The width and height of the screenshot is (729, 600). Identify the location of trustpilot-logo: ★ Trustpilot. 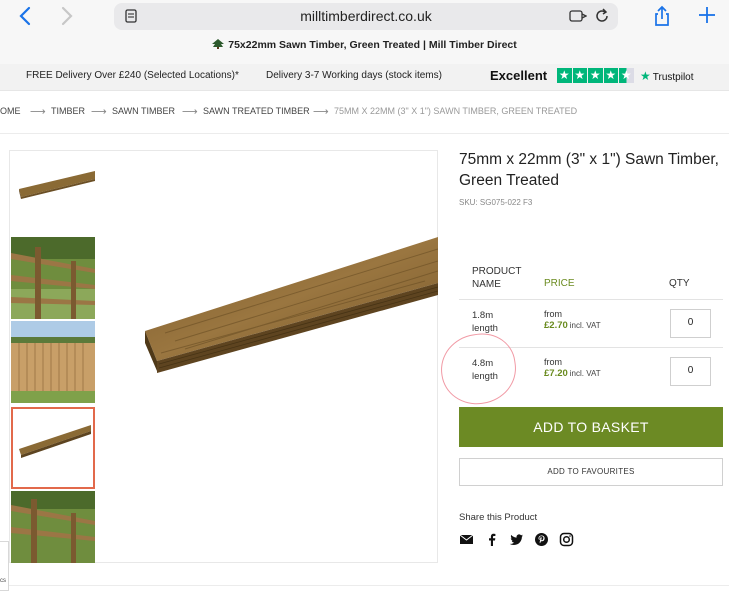
(667, 76).